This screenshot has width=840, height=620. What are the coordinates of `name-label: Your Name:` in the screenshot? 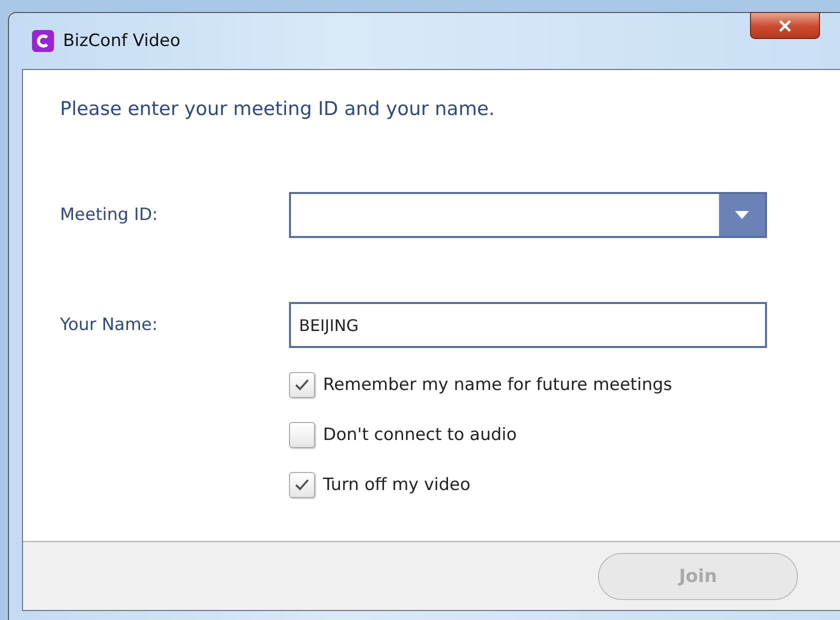 It's located at (109, 325).